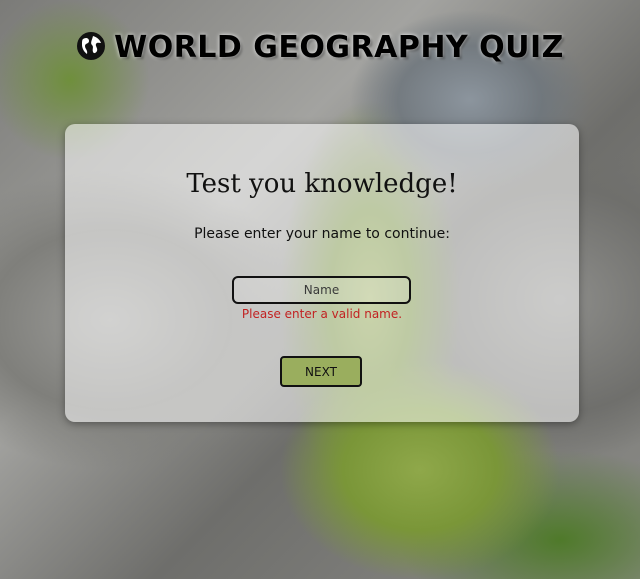 The image size is (640, 579). Describe the element at coordinates (321, 371) in the screenshot. I see `next-button: NEXT` at that location.